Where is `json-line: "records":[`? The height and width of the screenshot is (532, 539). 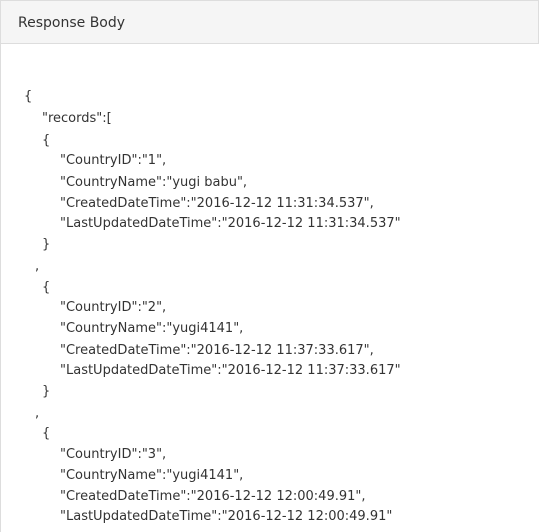 json-line: "records":[ is located at coordinates (77, 118).